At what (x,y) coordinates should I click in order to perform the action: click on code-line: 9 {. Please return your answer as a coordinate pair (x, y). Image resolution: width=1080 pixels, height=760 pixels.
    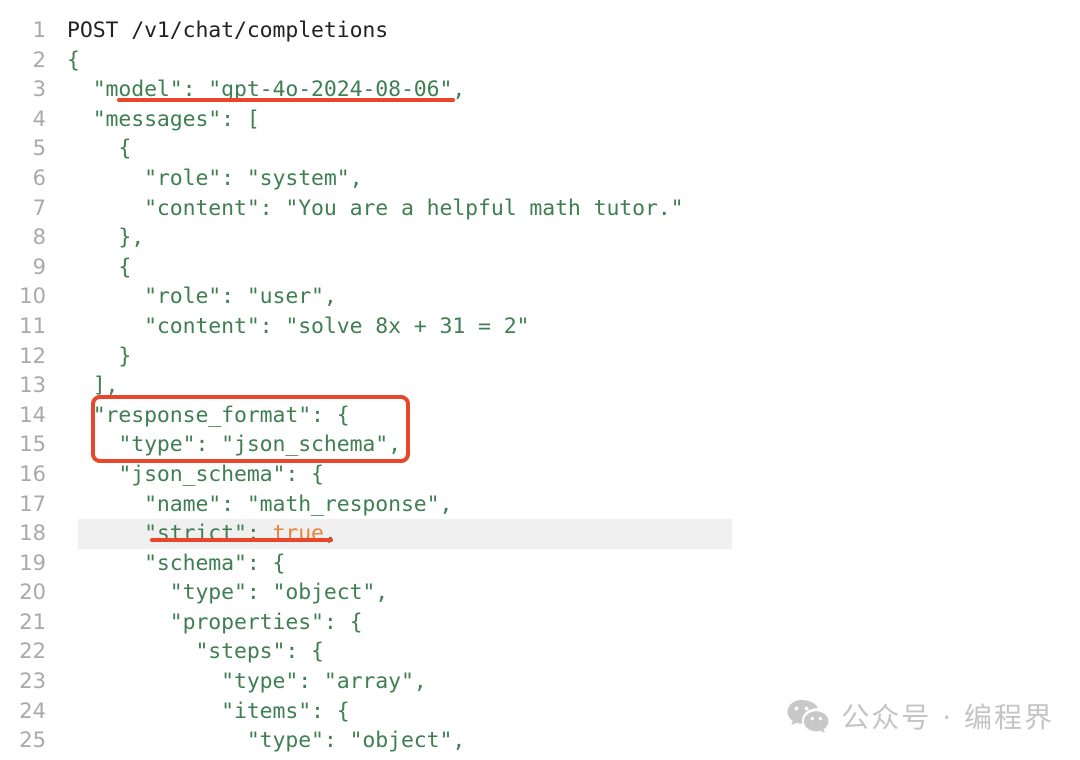
    Looking at the image, I should click on (540, 268).